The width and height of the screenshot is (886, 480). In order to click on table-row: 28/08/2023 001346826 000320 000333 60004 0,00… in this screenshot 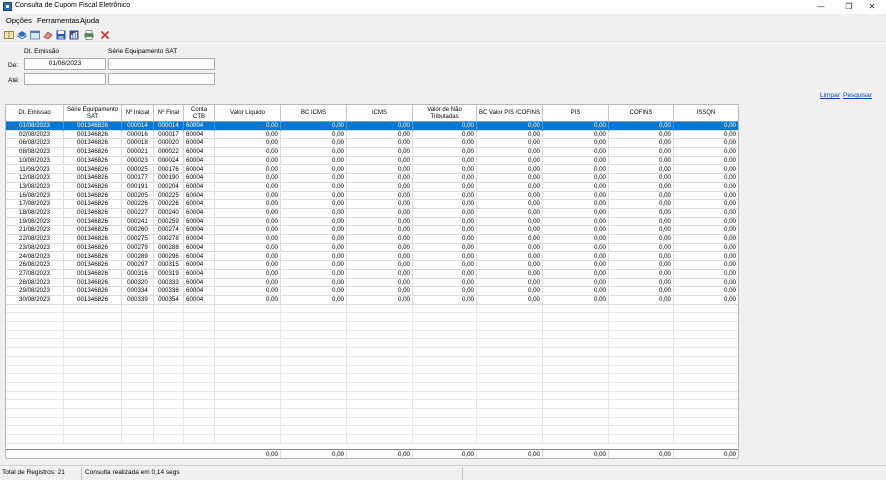, I will do `click(372, 283)`.